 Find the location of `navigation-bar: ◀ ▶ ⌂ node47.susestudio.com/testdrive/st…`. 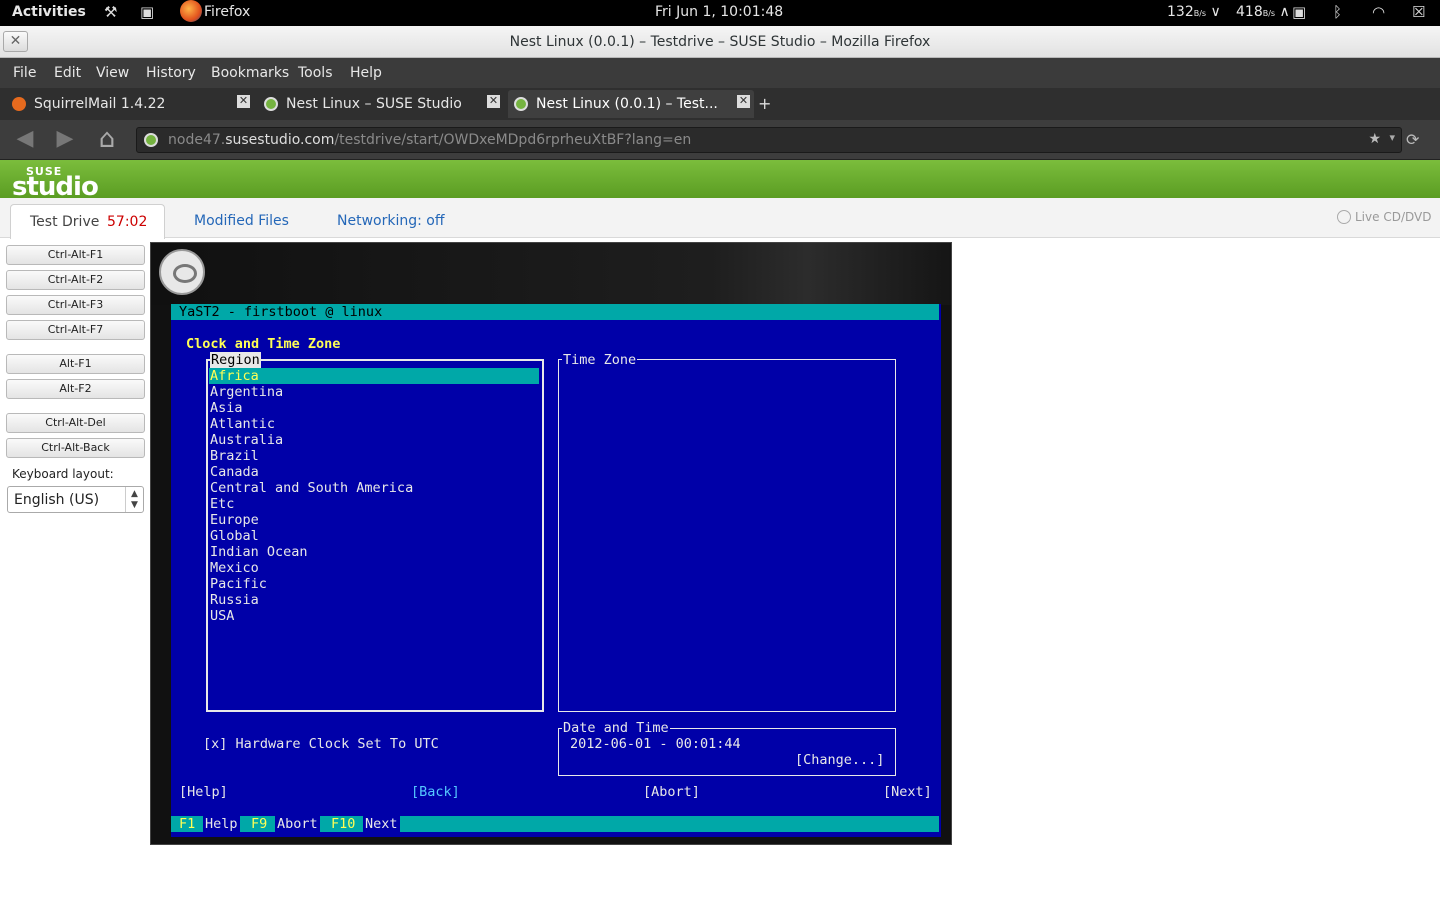

navigation-bar: ◀ ▶ ⌂ node47.susestudio.com/testdrive/st… is located at coordinates (720, 140).